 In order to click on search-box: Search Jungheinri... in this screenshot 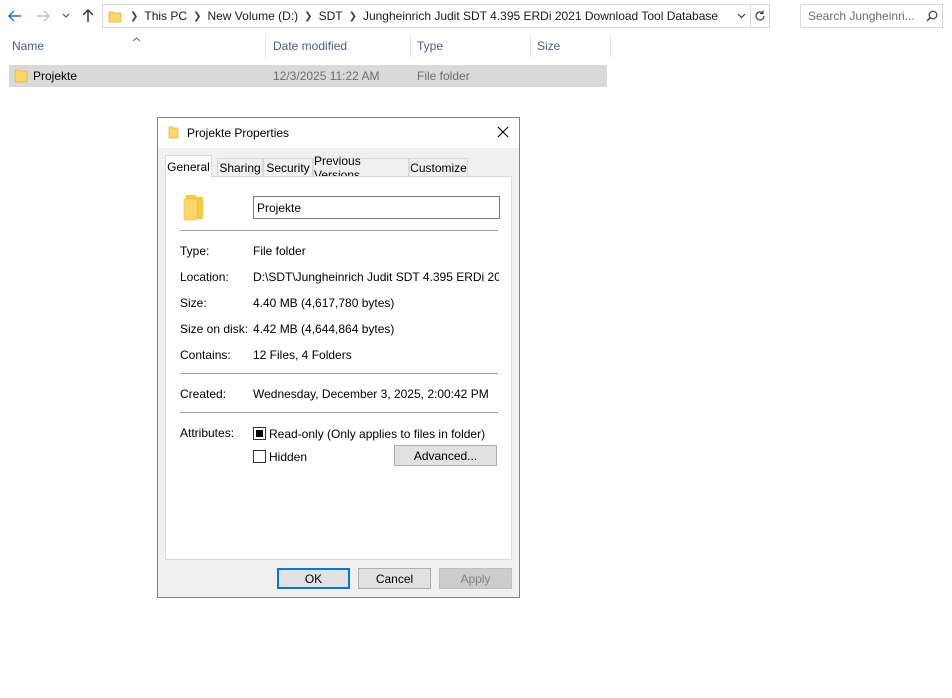, I will do `click(871, 16)`.